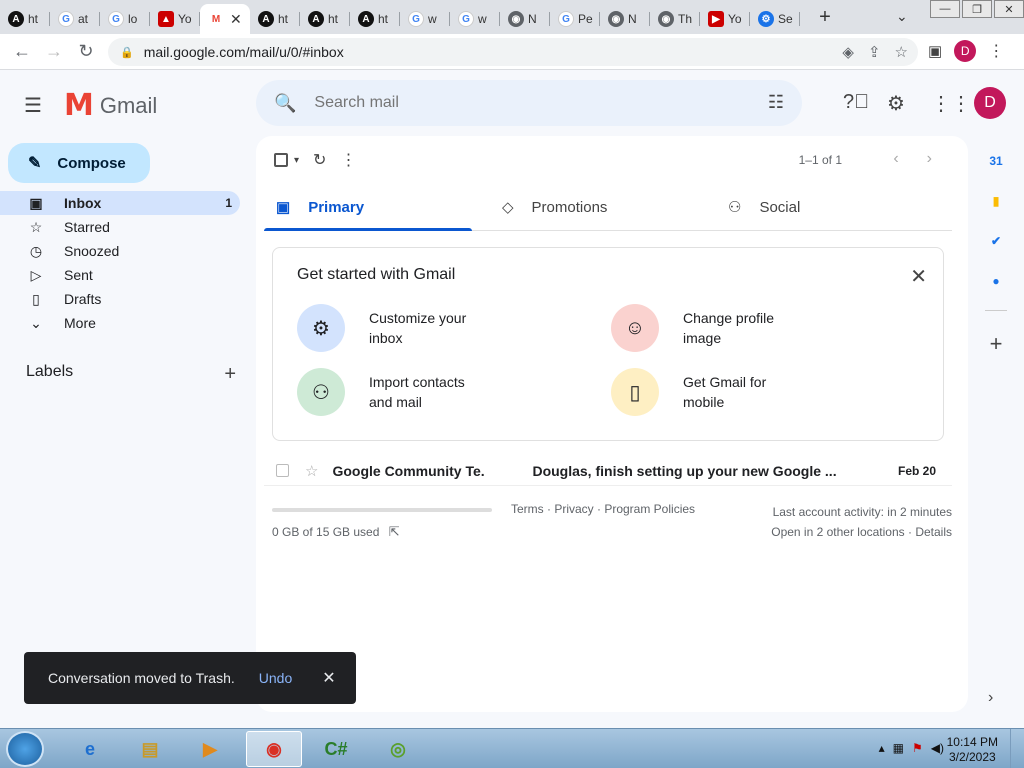 This screenshot has width=1024, height=768. What do you see at coordinates (75, 19) in the screenshot?
I see `browser-tab: Gat` at bounding box center [75, 19].